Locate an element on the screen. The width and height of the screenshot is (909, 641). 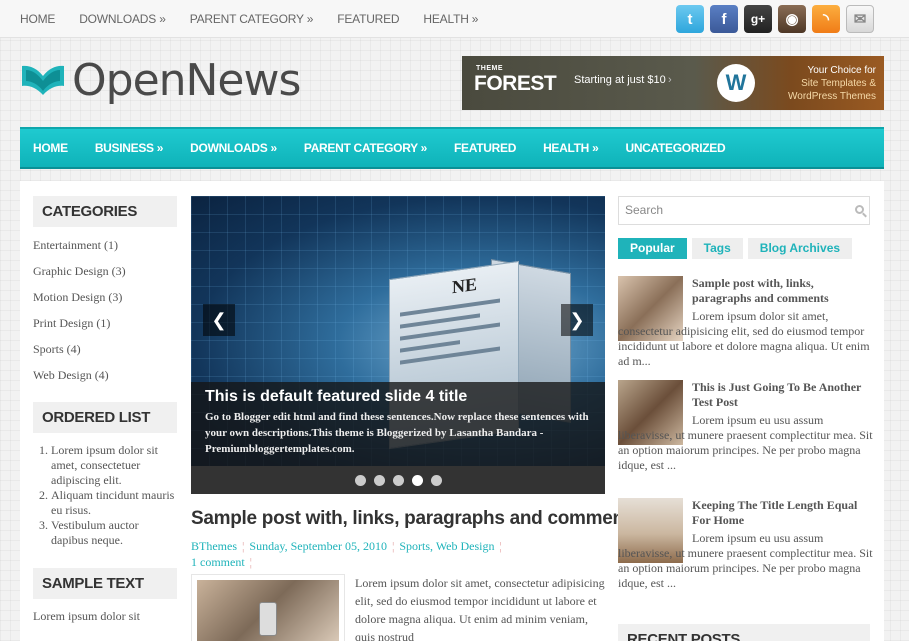
sample-text-heading: SAMPLE TEXT is located at coordinates (105, 583).